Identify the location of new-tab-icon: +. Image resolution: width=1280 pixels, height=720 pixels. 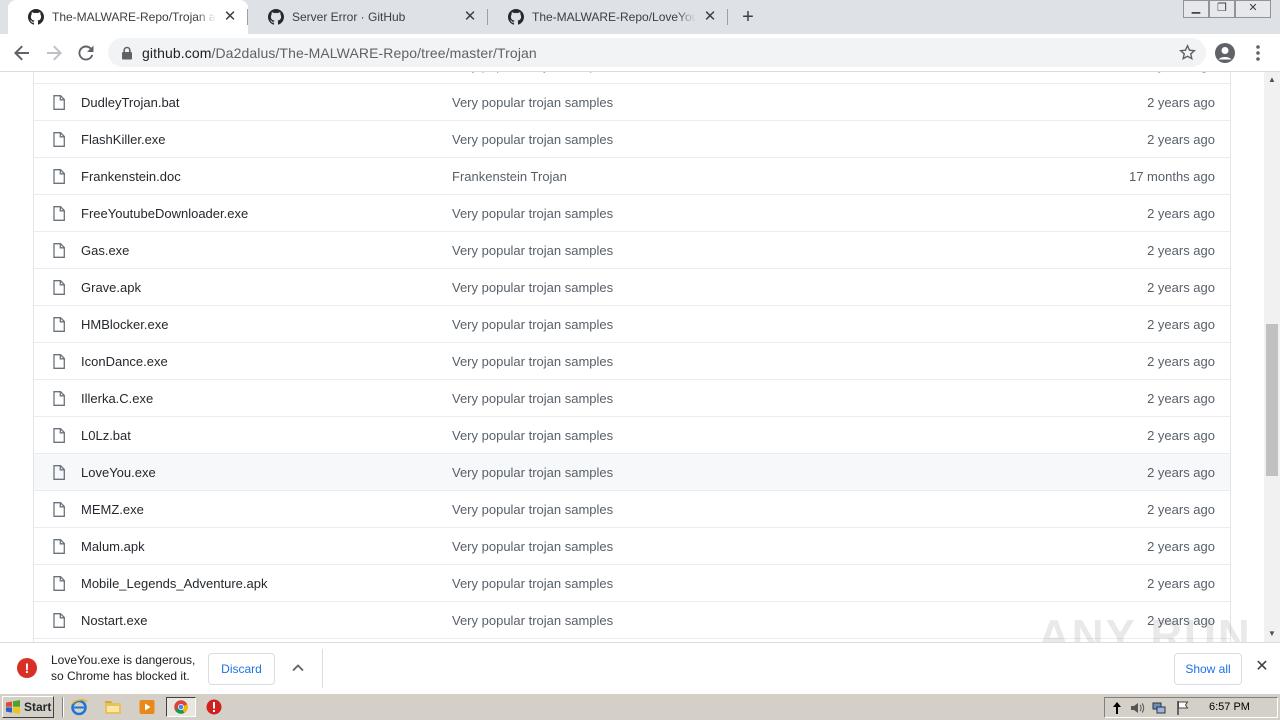
(748, 17).